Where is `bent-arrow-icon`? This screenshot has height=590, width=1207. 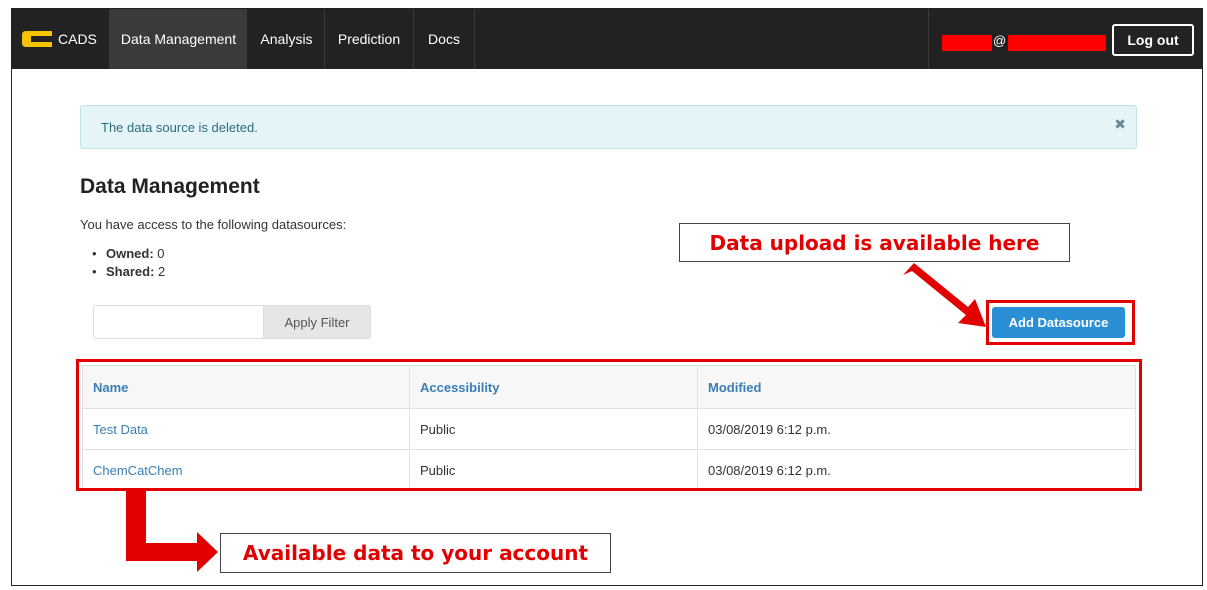
bent-arrow-icon is located at coordinates (172, 531).